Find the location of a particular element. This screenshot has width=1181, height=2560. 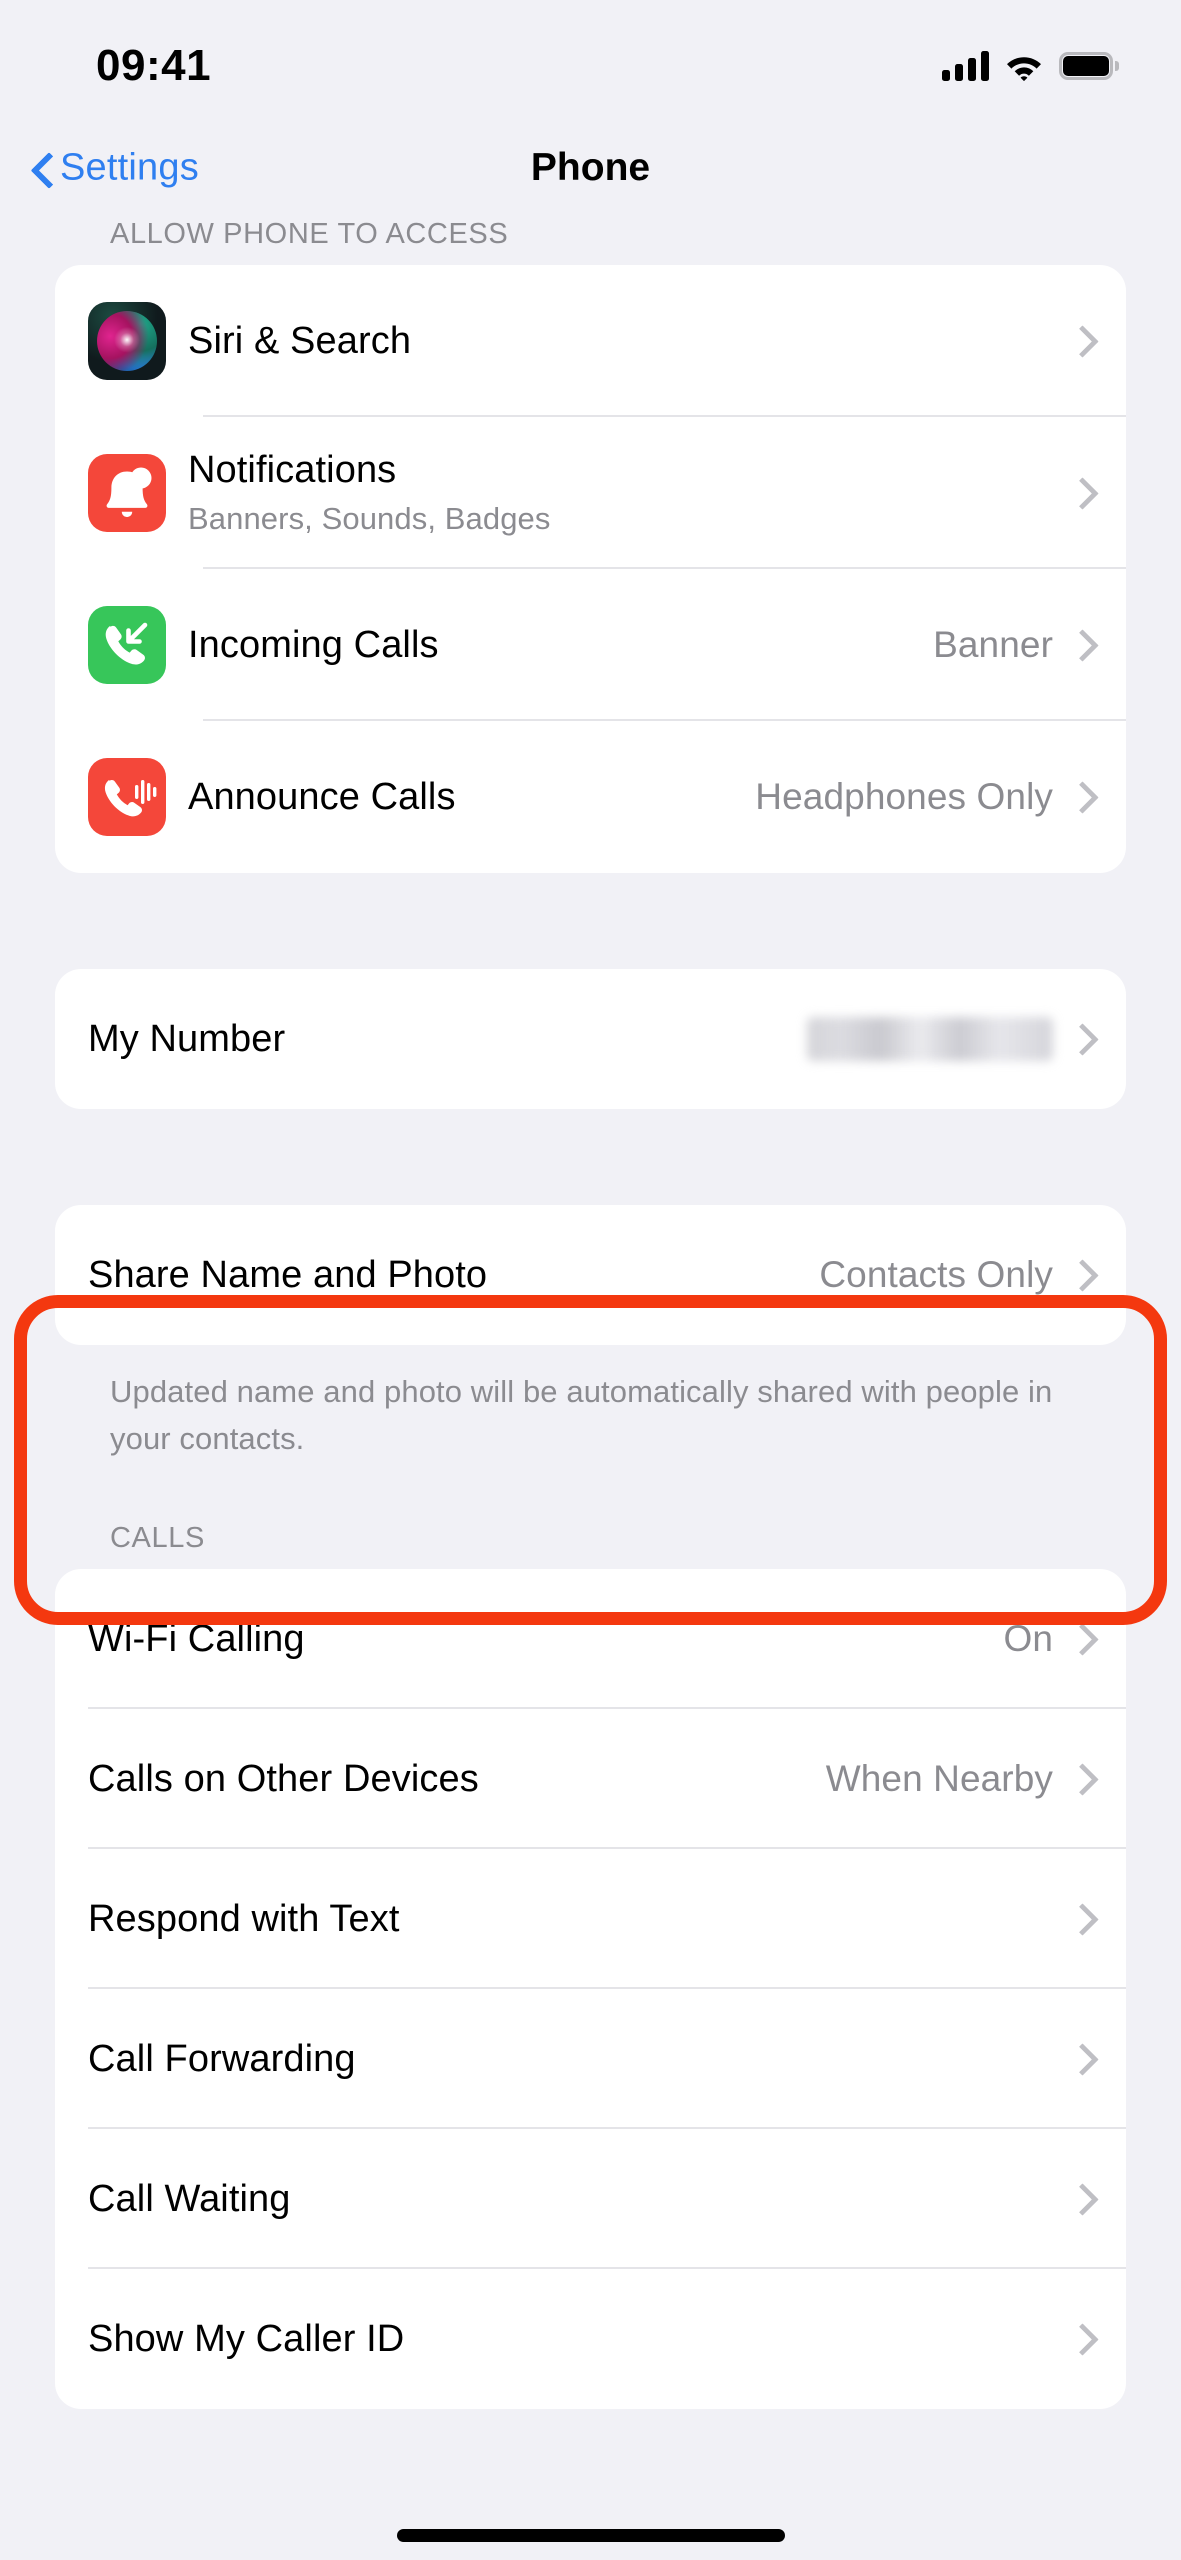

settings-row-siri-and-search: Siri & Search is located at coordinates (590, 341).